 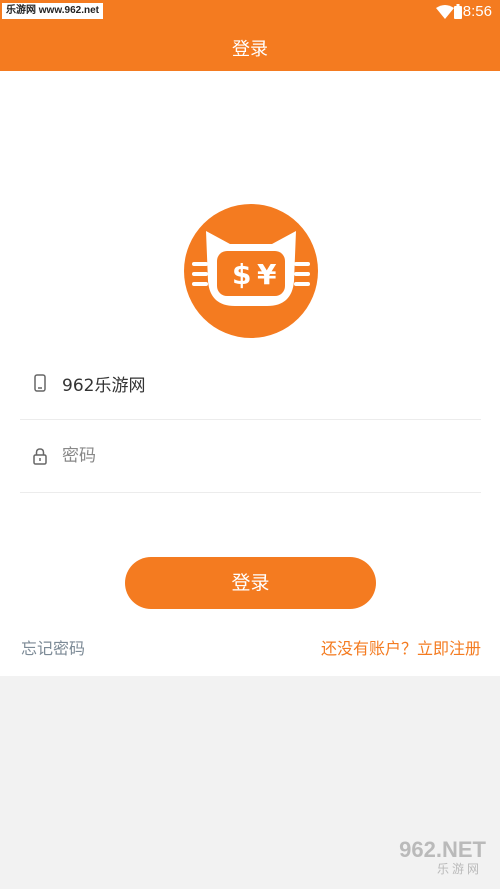 I want to click on cat-money-logo: $ ¥, so click(x=251, y=271).